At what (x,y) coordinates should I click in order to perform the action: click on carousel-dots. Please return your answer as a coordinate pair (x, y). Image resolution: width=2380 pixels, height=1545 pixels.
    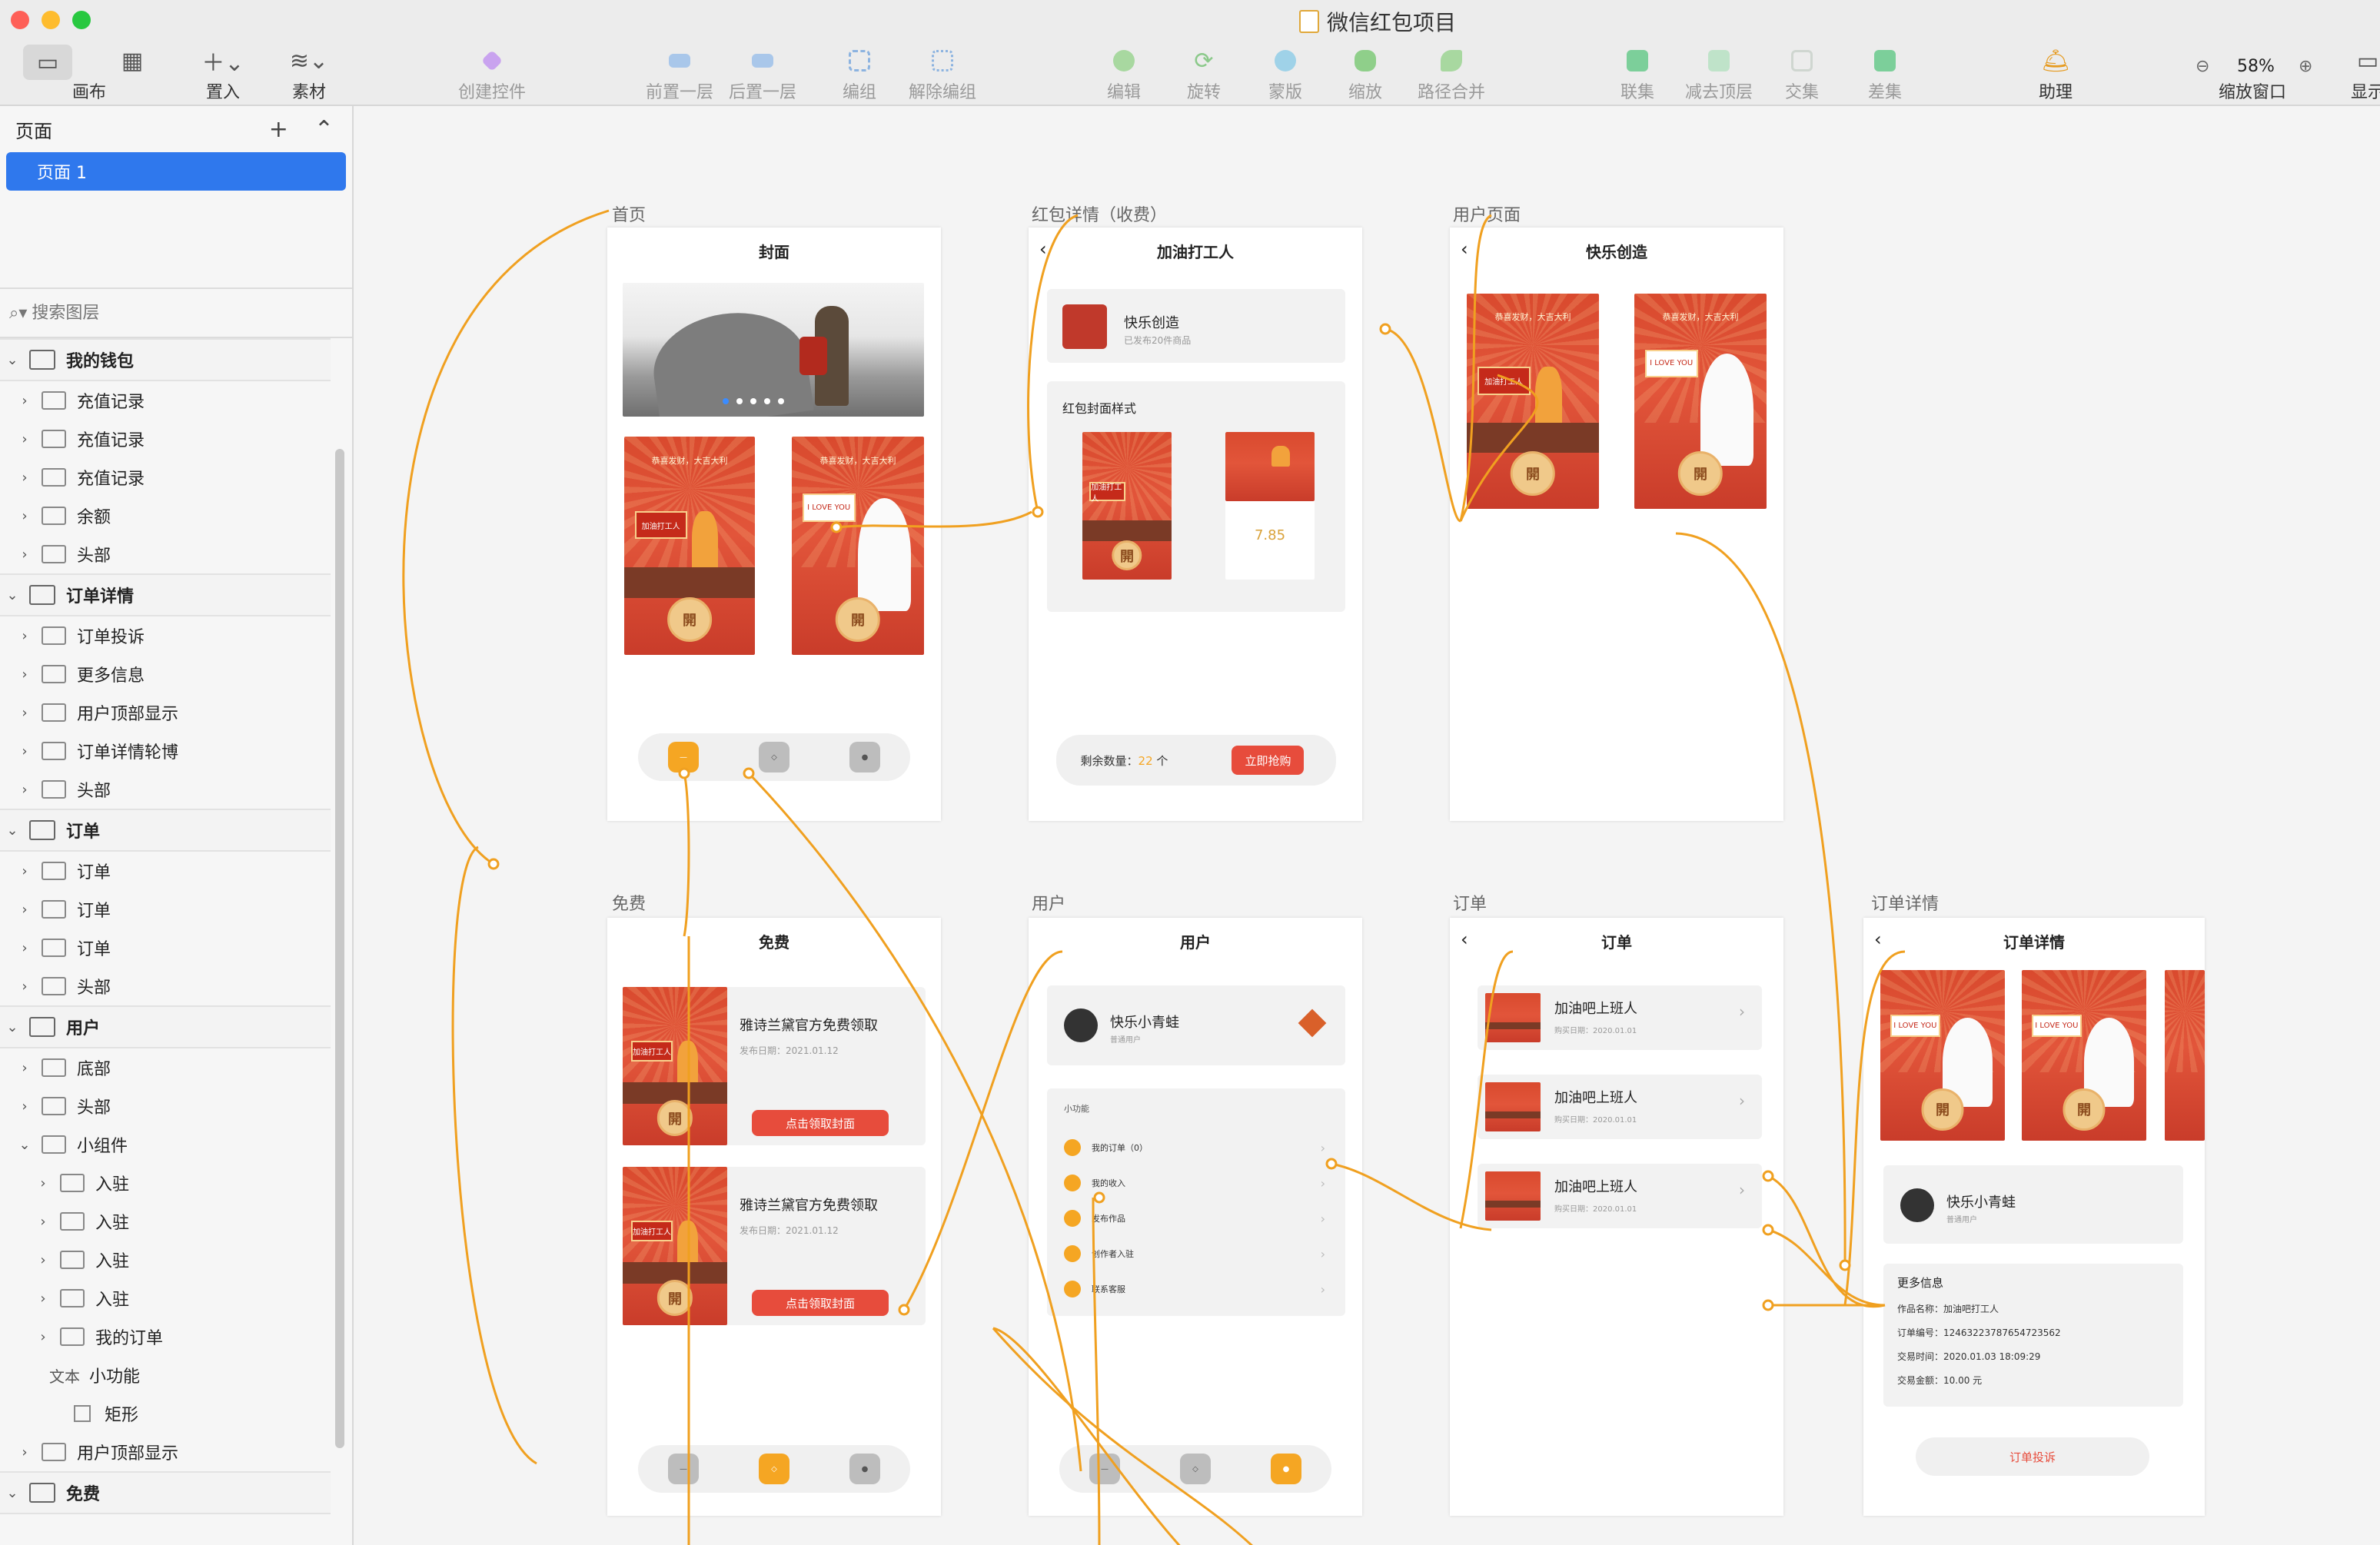
    Looking at the image, I should click on (753, 401).